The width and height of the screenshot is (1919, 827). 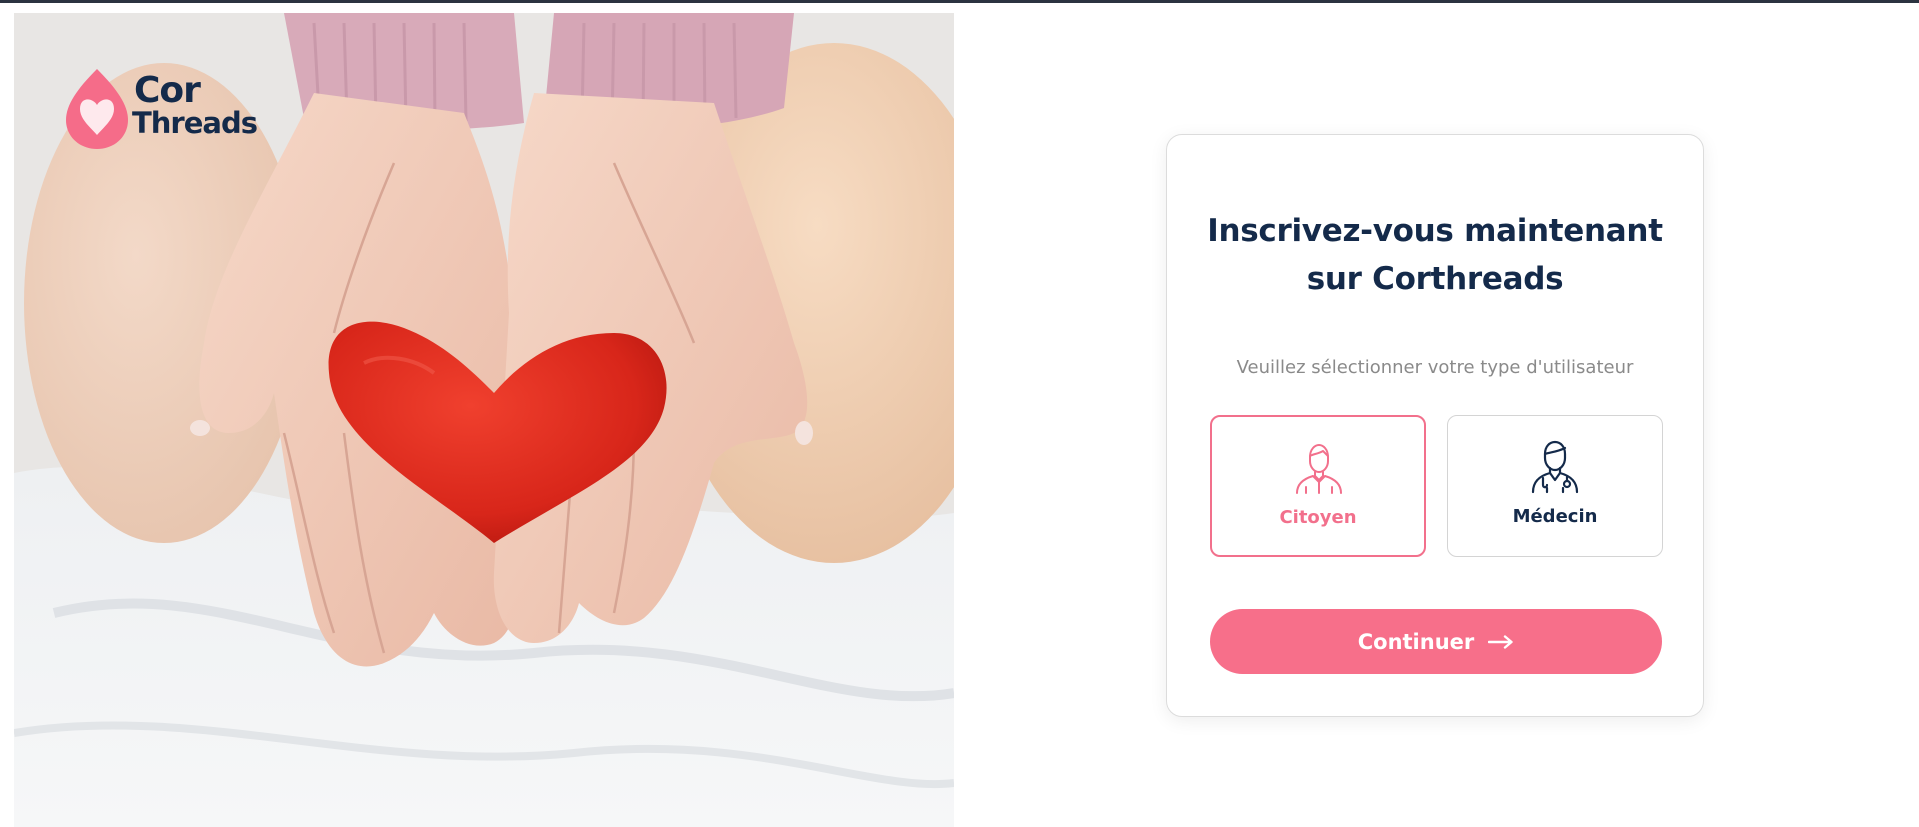 What do you see at coordinates (1435, 231) in the screenshot?
I see `title-line-1: Inscrivez-vous maintenant` at bounding box center [1435, 231].